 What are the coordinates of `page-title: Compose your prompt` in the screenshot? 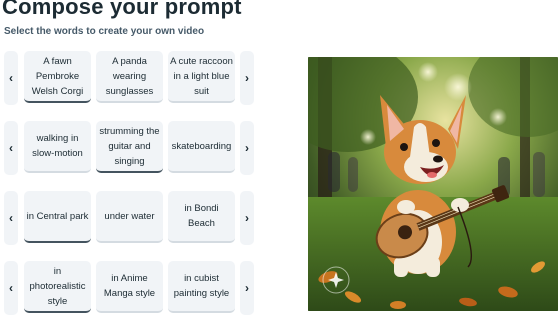 It's located at (122, 9).